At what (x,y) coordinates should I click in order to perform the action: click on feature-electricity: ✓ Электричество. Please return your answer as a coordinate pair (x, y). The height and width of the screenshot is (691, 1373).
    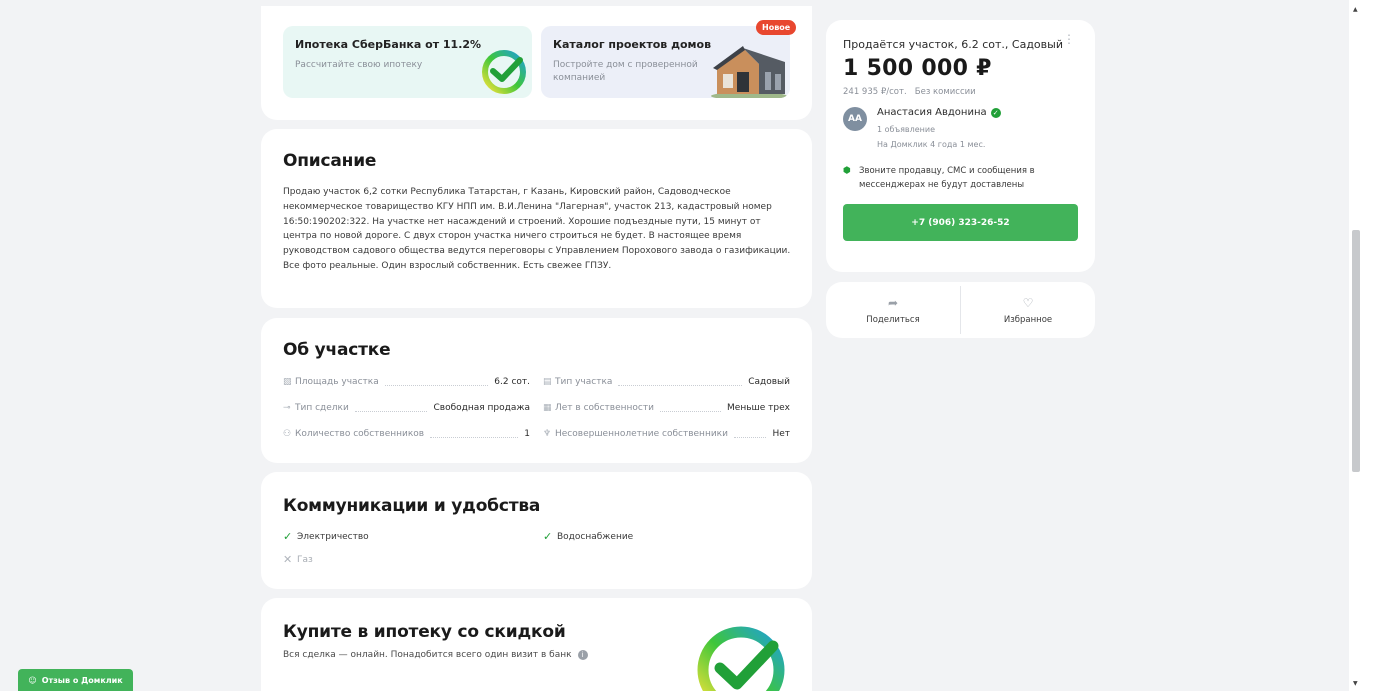
    Looking at the image, I should click on (326, 536).